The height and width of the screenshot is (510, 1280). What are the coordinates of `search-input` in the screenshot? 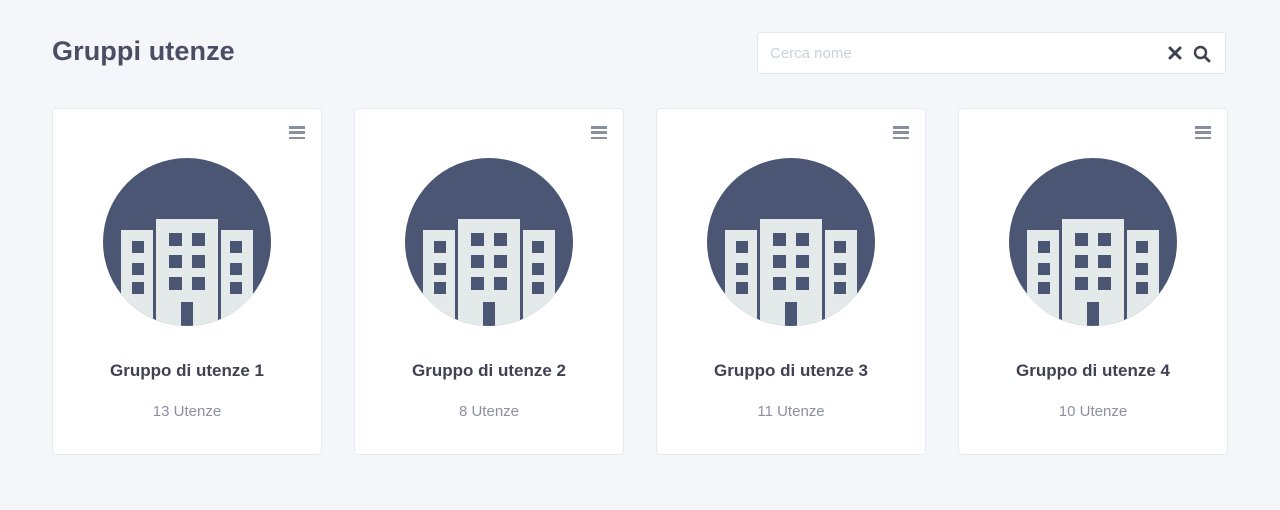 It's located at (955, 53).